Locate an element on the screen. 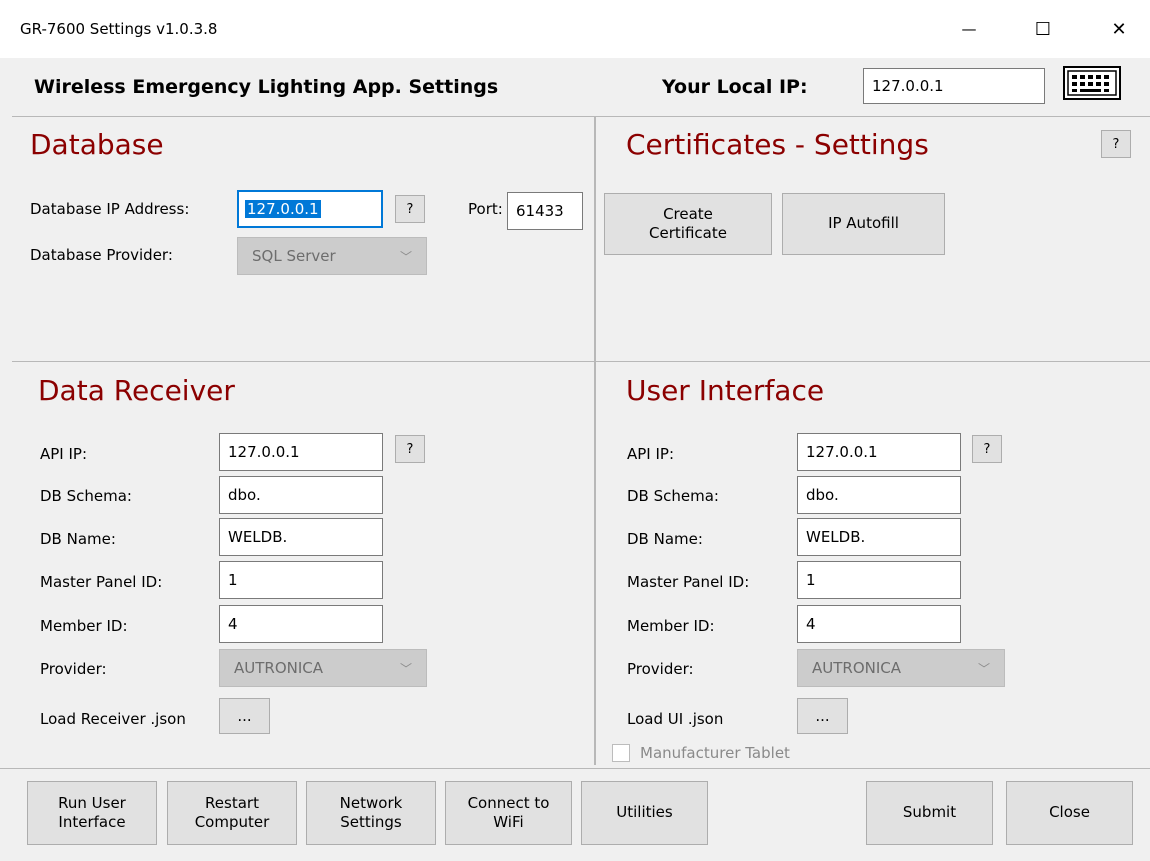 The height and width of the screenshot is (861, 1150). utilities-button: Utilities is located at coordinates (644, 813).